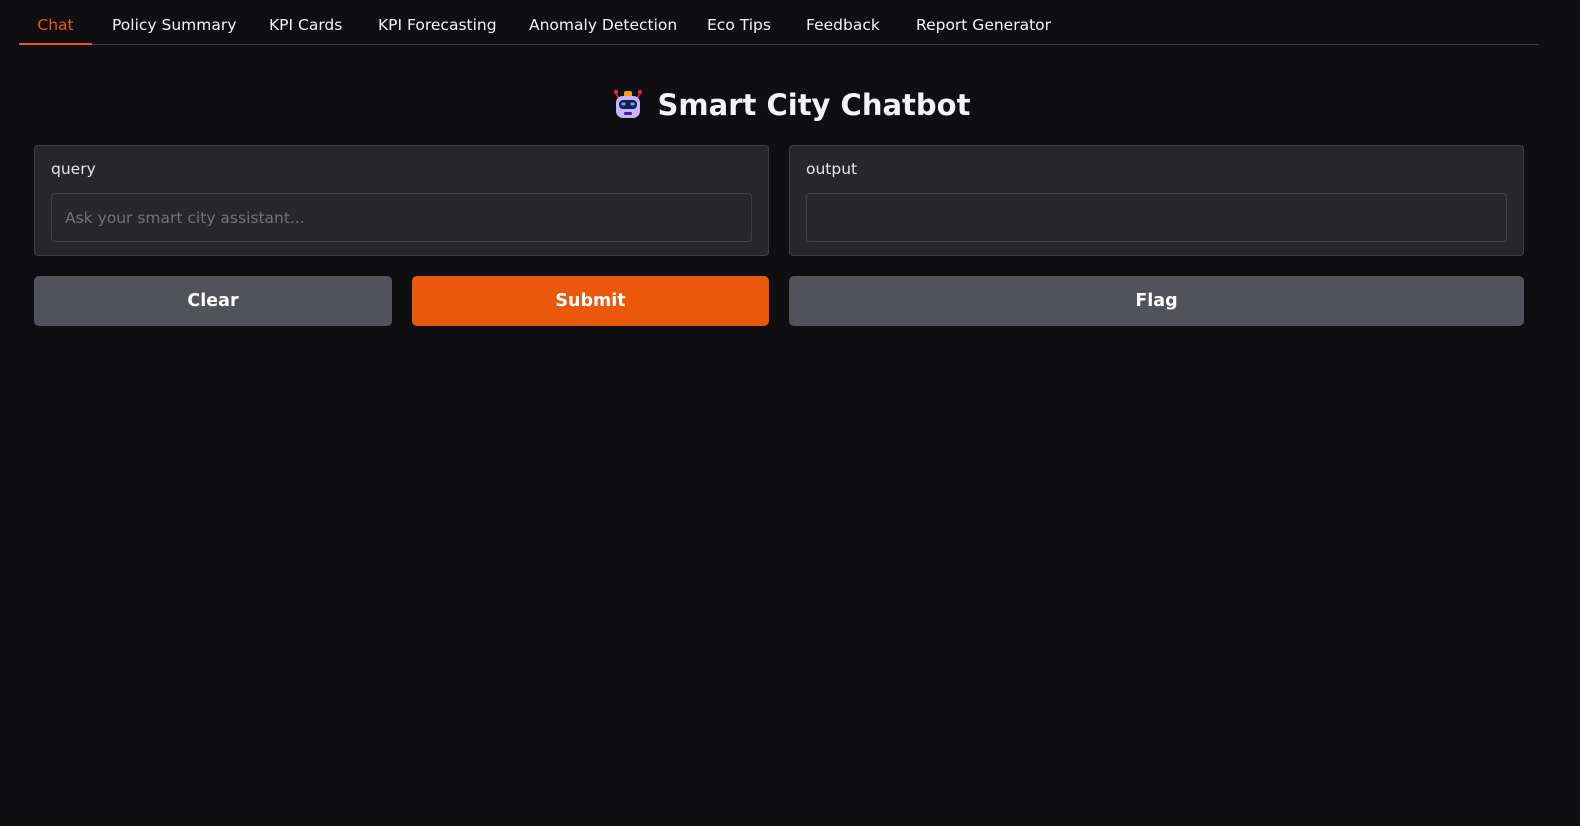 The width and height of the screenshot is (1580, 826). Describe the element at coordinates (590, 301) in the screenshot. I see `submit-button: Submit` at that location.